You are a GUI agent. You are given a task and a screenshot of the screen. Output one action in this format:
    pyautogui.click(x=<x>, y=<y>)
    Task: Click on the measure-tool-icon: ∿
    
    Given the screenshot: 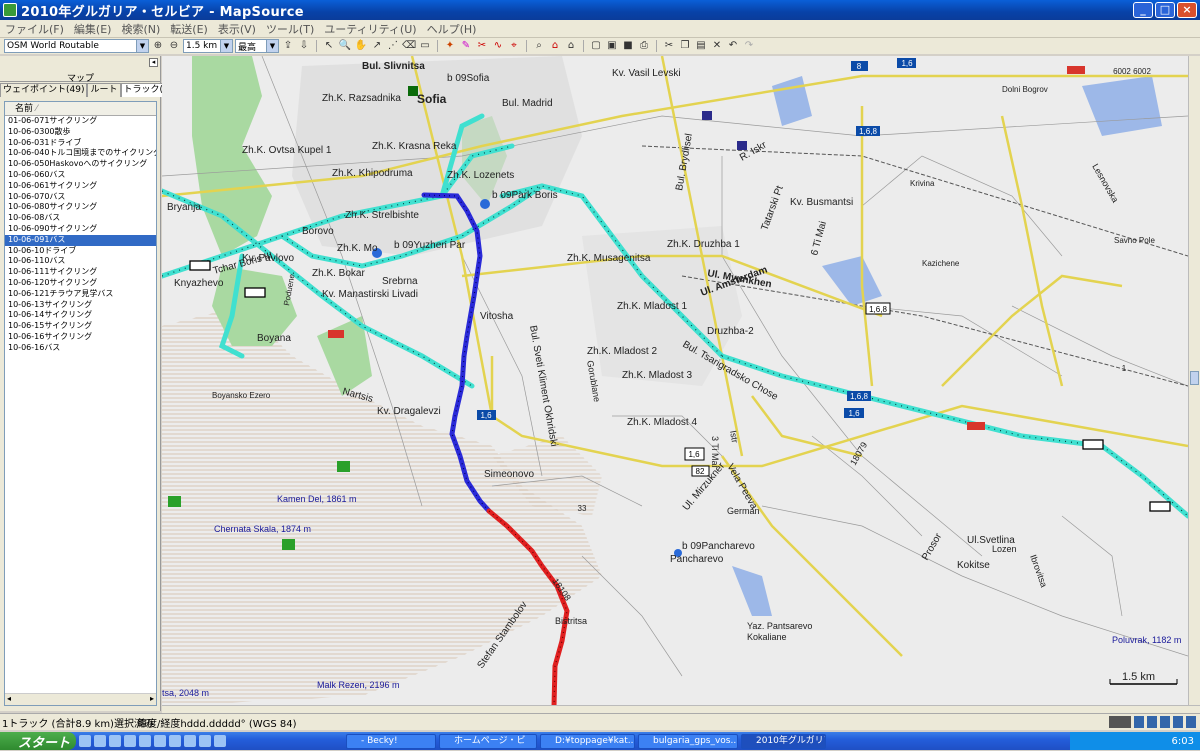 What is the action you would take?
    pyautogui.click(x=498, y=46)
    